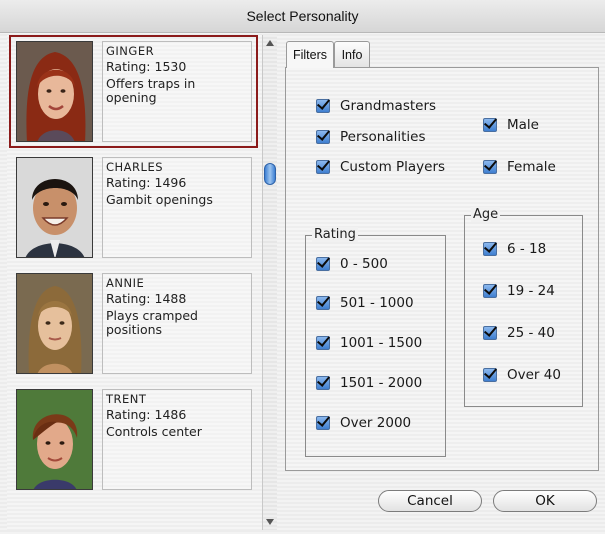 This screenshot has width=605, height=534. Describe the element at coordinates (383, 137) in the screenshot. I see `checkbox-label: Personalities` at that location.